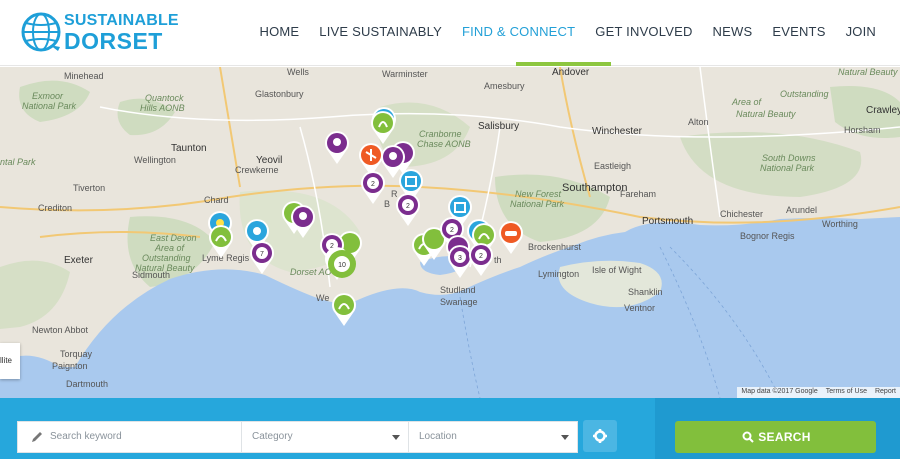 The image size is (900, 459). I want to click on map-label-new-forest: New Forest, so click(538, 194).